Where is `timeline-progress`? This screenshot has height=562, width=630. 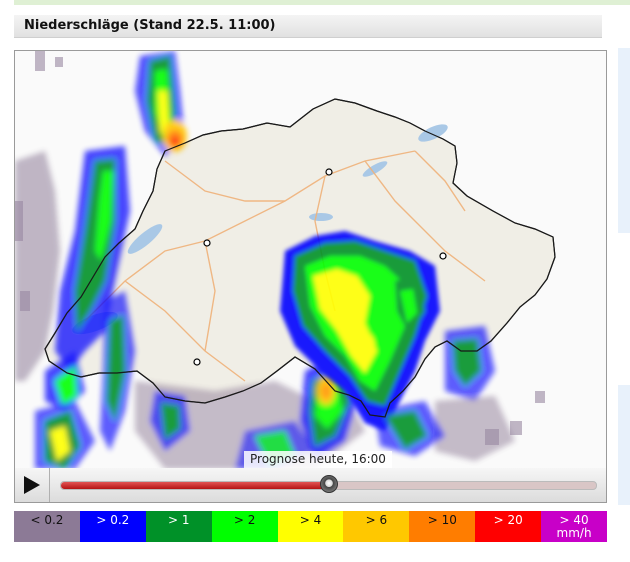
timeline-progress is located at coordinates (195, 485).